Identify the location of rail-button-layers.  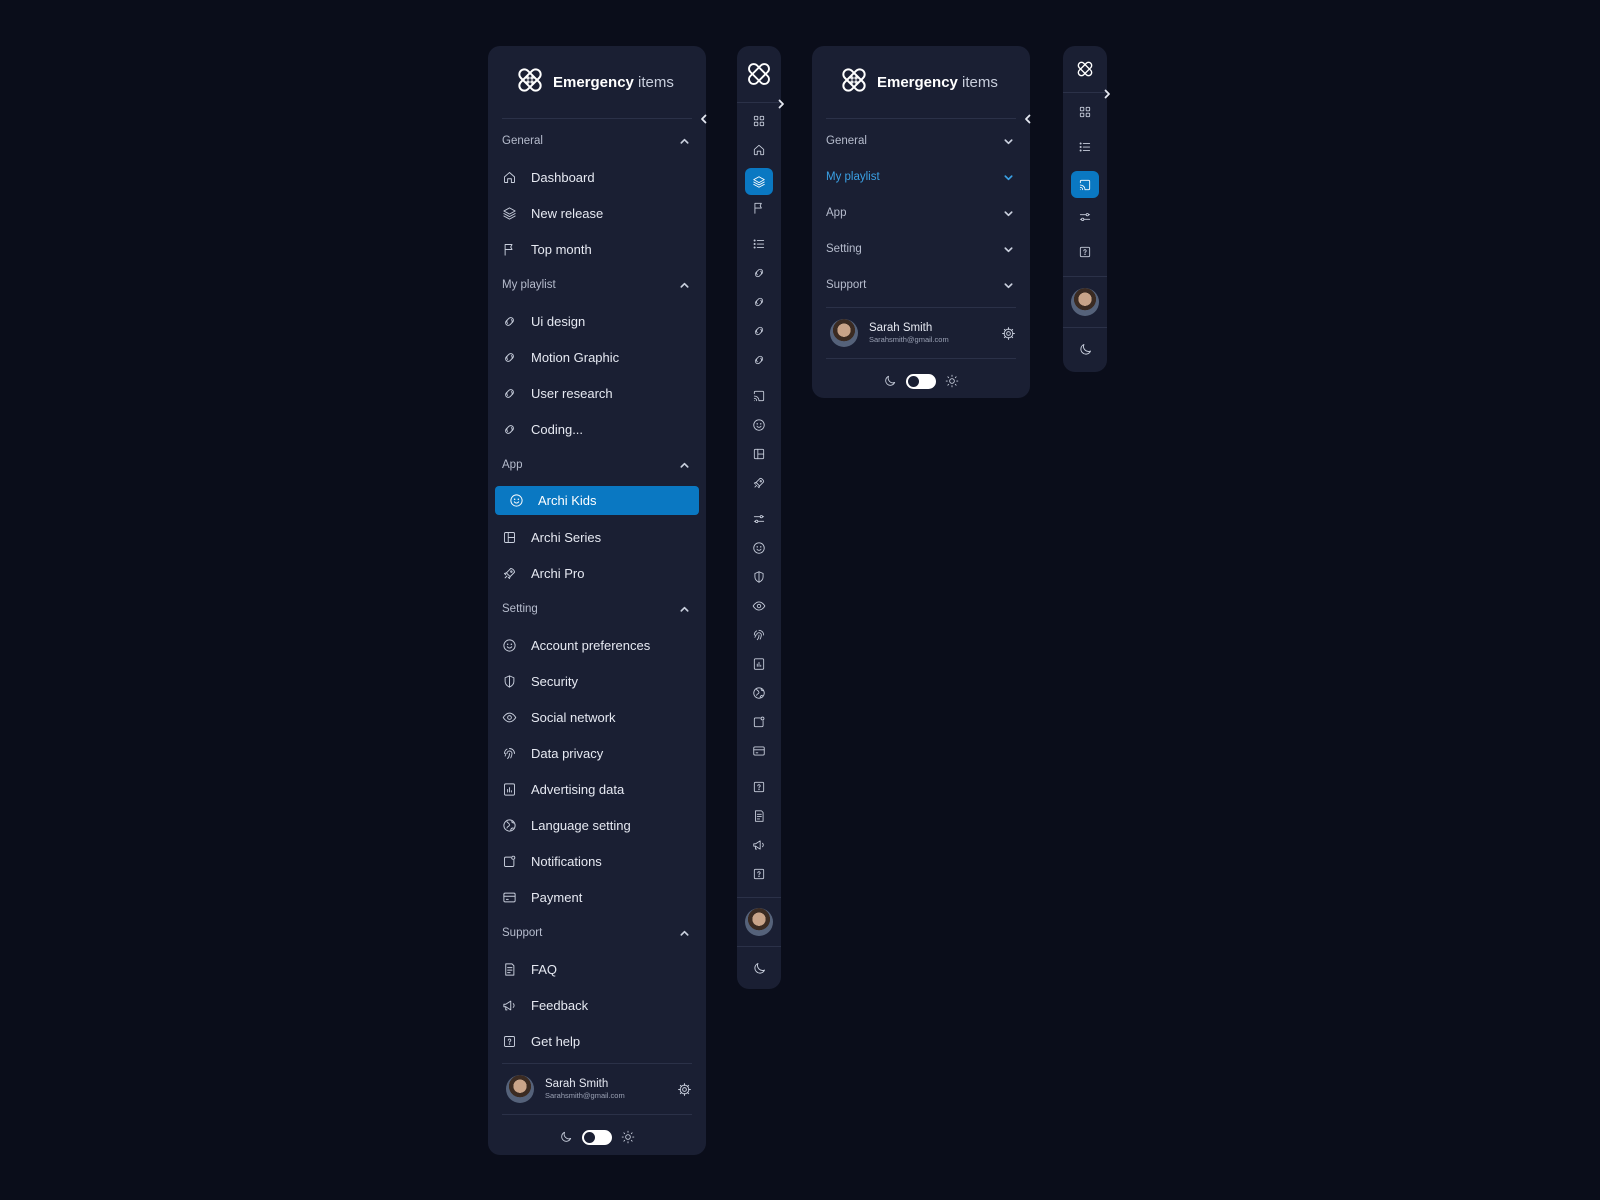
(759, 181).